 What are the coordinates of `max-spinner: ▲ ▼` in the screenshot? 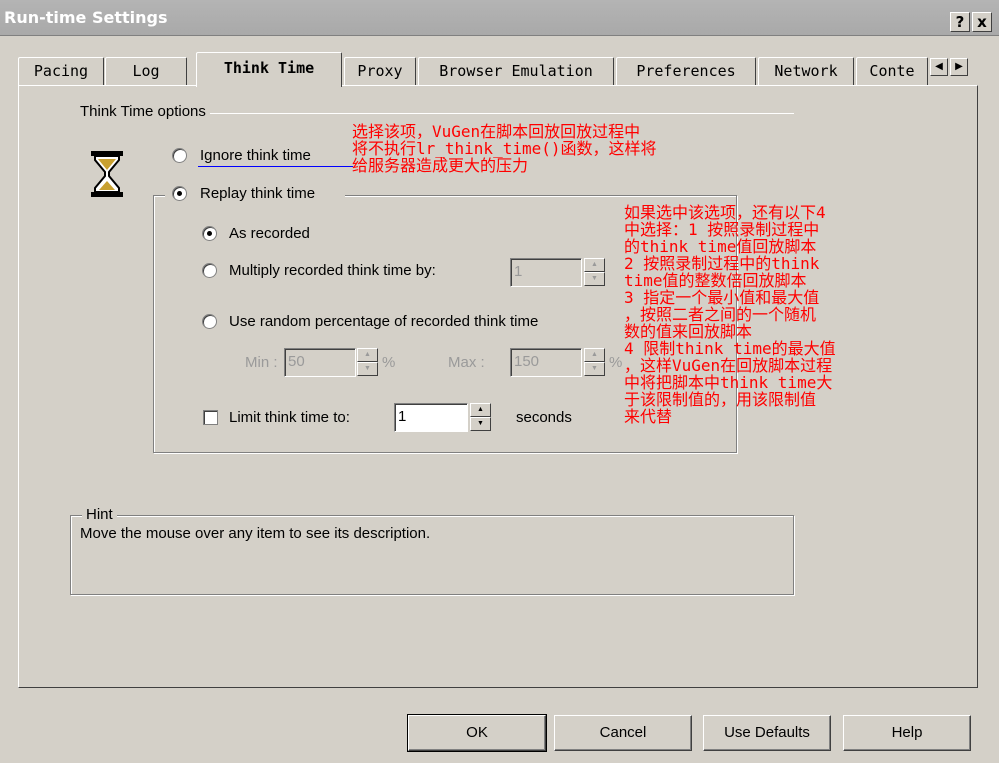 It's located at (594, 362).